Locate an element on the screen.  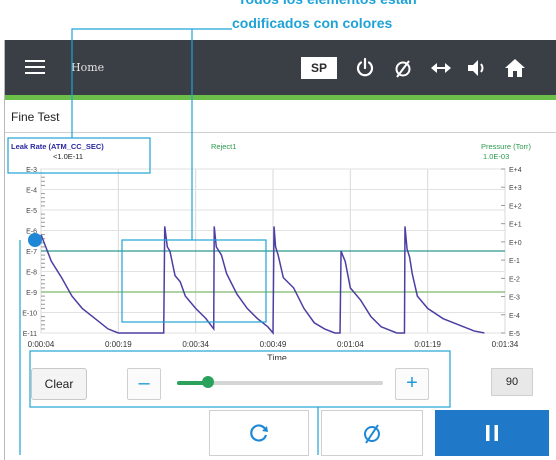
clear-button: Clear is located at coordinates (59, 384).